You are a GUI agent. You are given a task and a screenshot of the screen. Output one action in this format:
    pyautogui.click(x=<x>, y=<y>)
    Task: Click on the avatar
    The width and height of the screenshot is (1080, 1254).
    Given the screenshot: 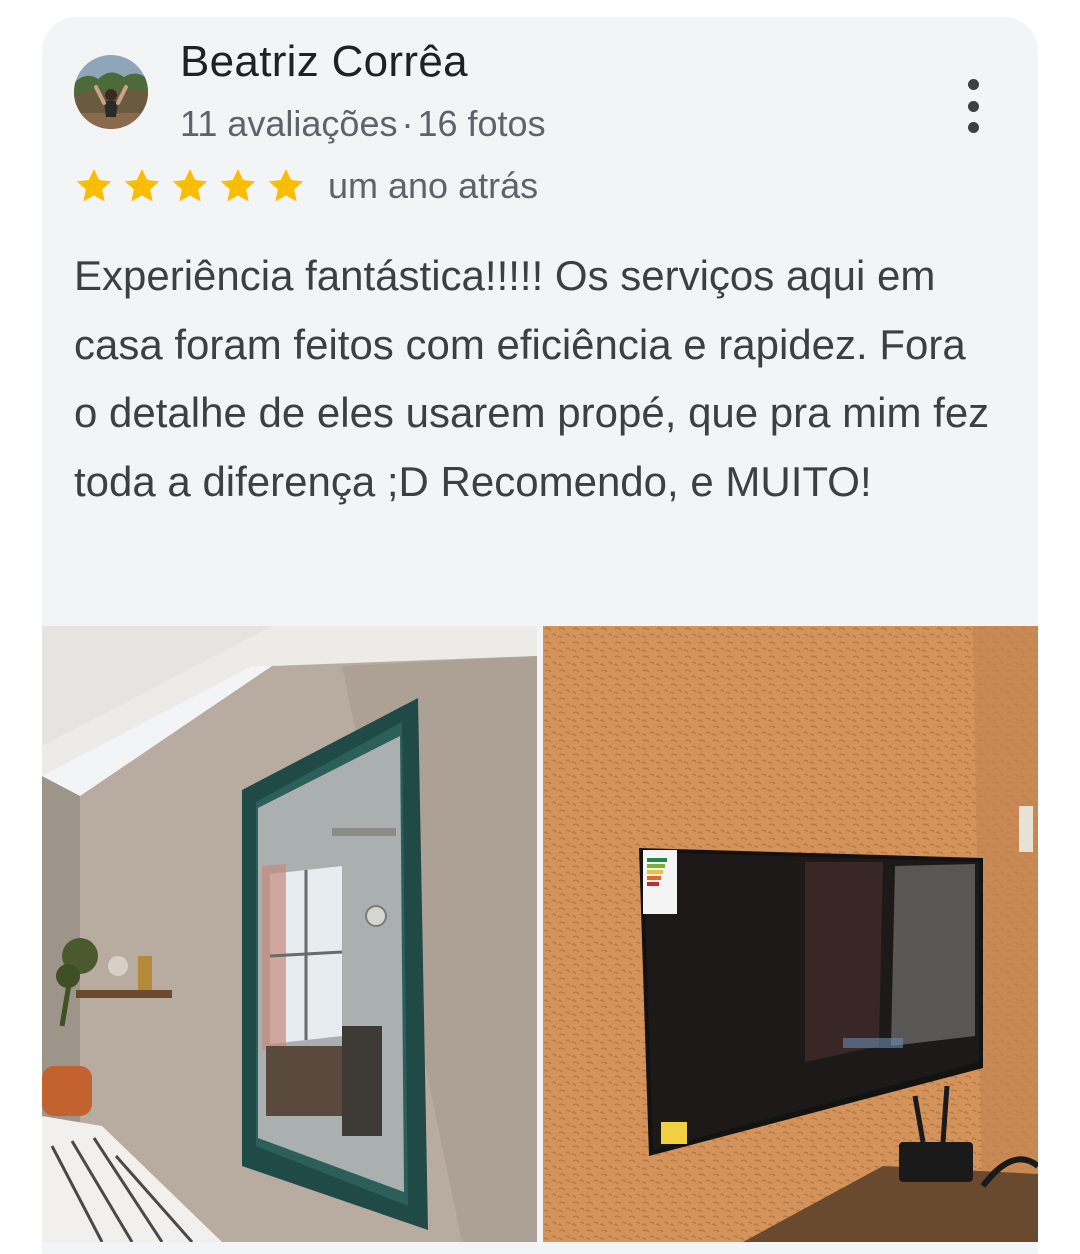 What is the action you would take?
    pyautogui.click(x=111, y=92)
    